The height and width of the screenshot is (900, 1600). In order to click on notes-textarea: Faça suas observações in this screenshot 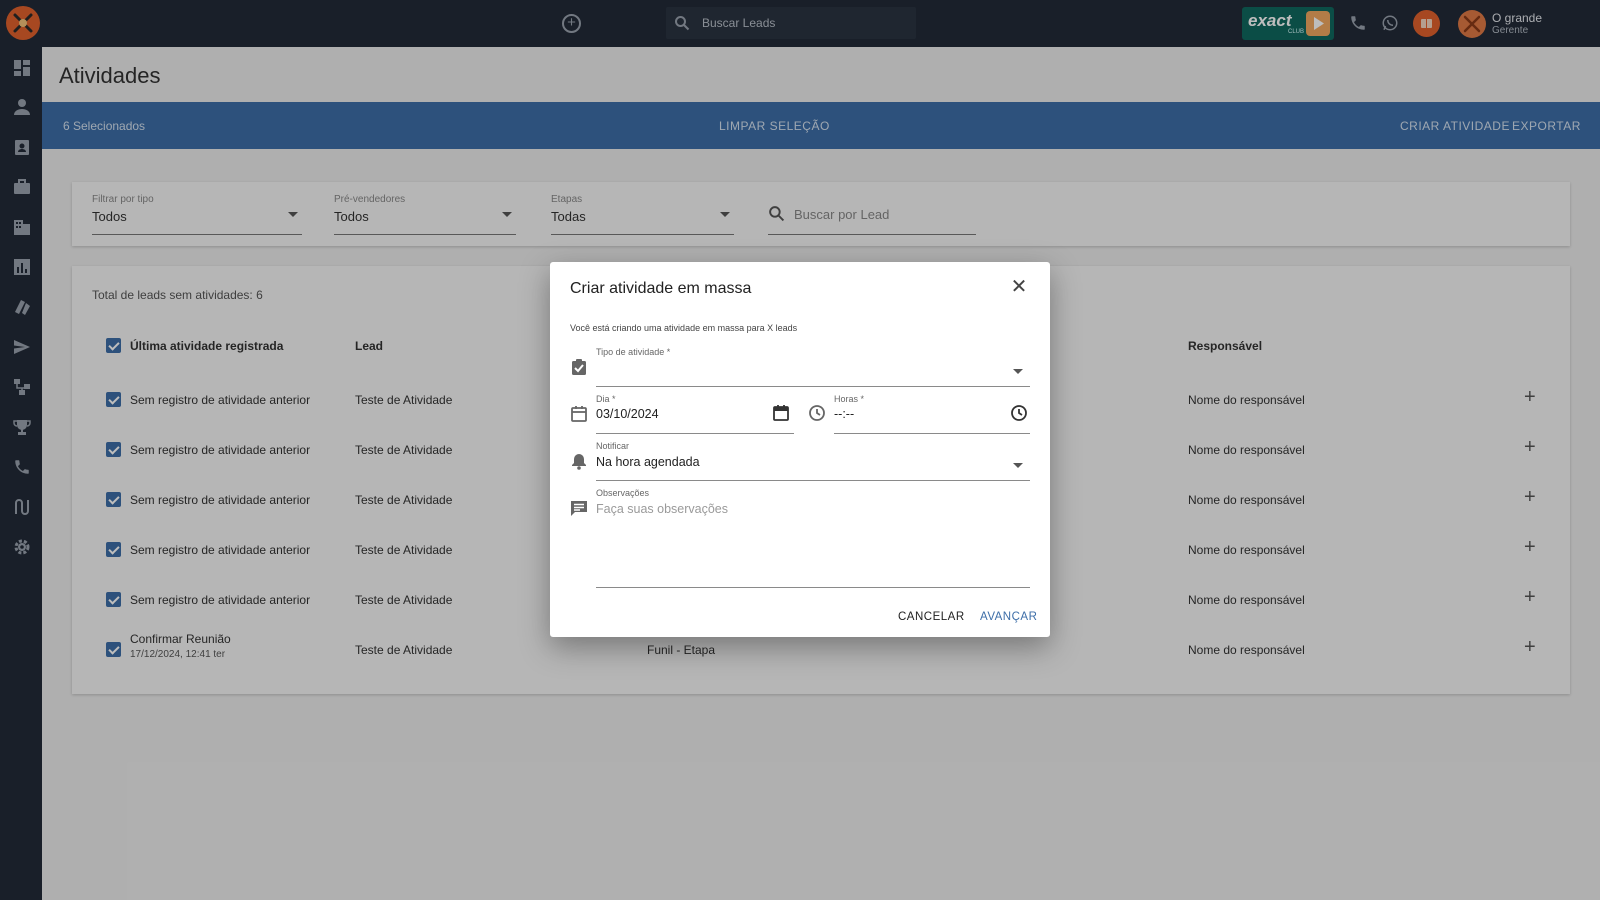, I will do `click(662, 509)`.